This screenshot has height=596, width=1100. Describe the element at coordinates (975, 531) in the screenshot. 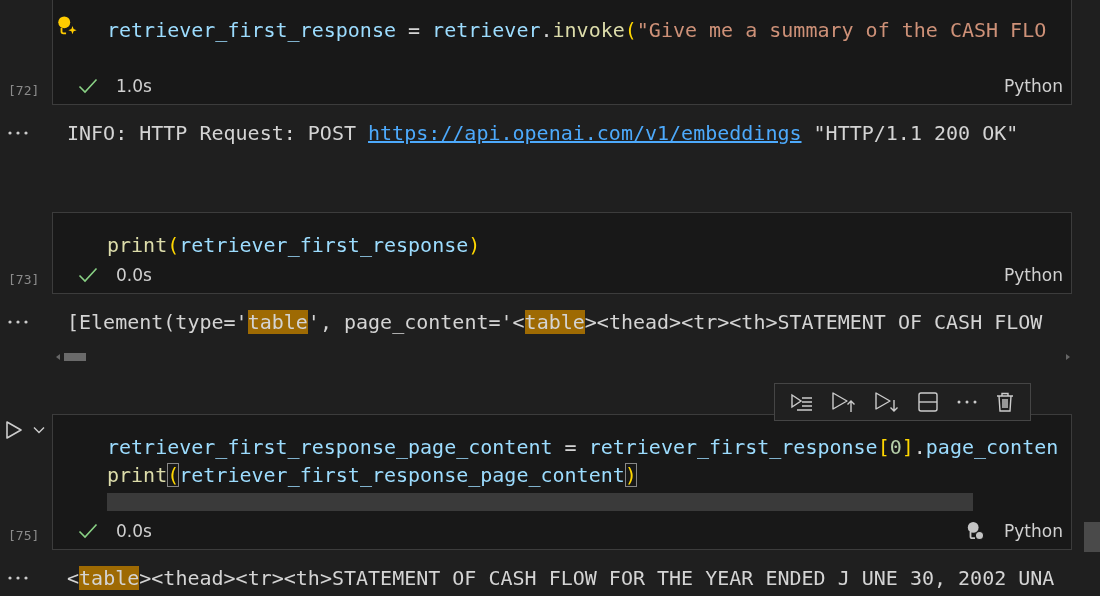

I see `lightbulb-icon` at that location.